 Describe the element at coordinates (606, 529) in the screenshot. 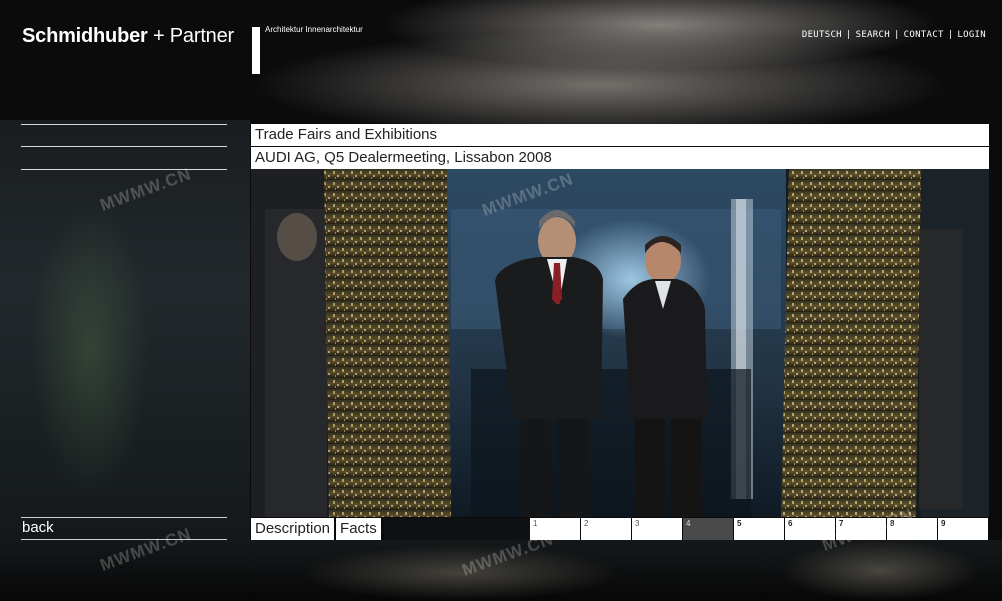

I see `page-2: 2` at that location.